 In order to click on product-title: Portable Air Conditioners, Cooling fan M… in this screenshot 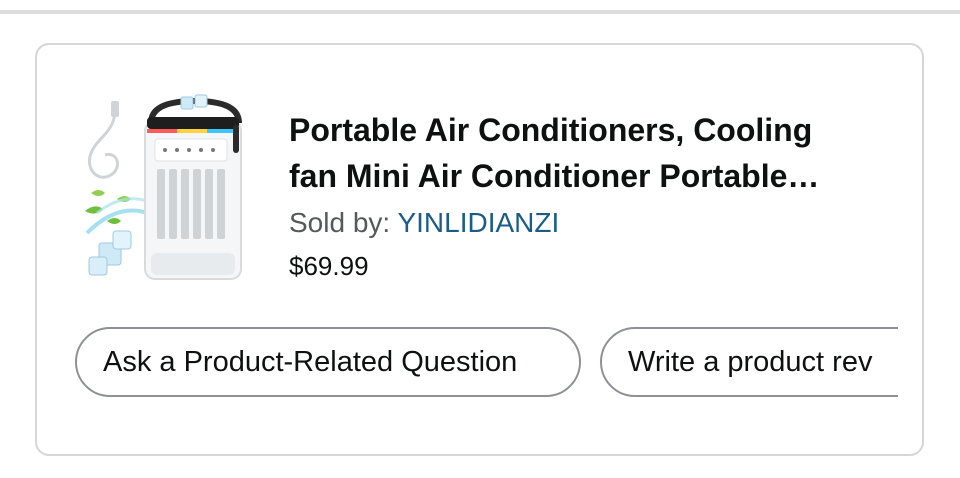, I will do `click(594, 153)`.